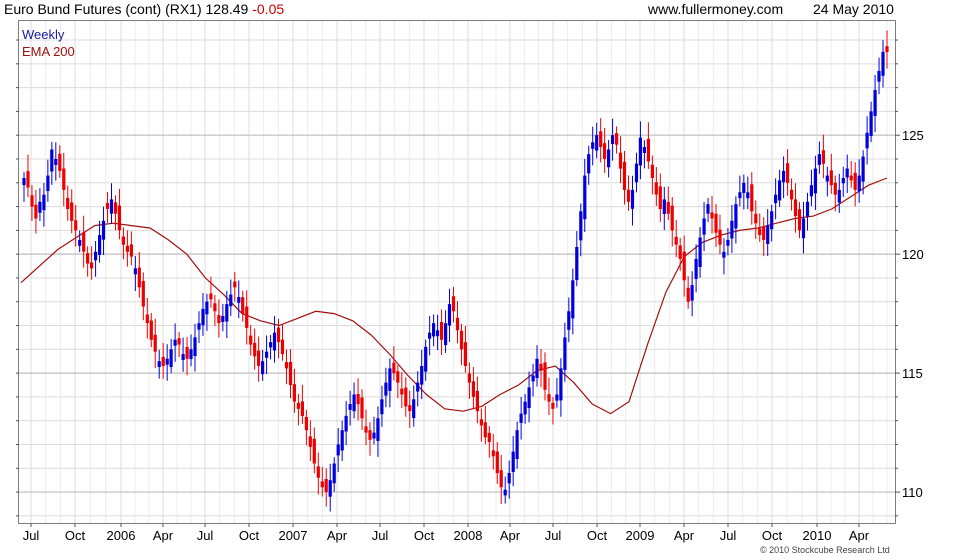 The width and height of the screenshot is (980, 560). What do you see at coordinates (817, 535) in the screenshot?
I see `x-tick-label: 2010` at bounding box center [817, 535].